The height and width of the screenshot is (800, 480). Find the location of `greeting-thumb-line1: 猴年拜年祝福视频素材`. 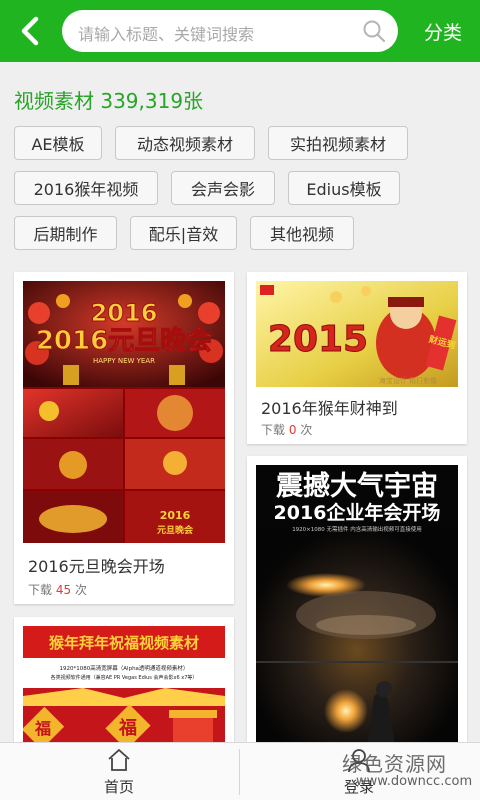

greeting-thumb-line1: 猴年拜年祝福视频素材 is located at coordinates (124, 643).